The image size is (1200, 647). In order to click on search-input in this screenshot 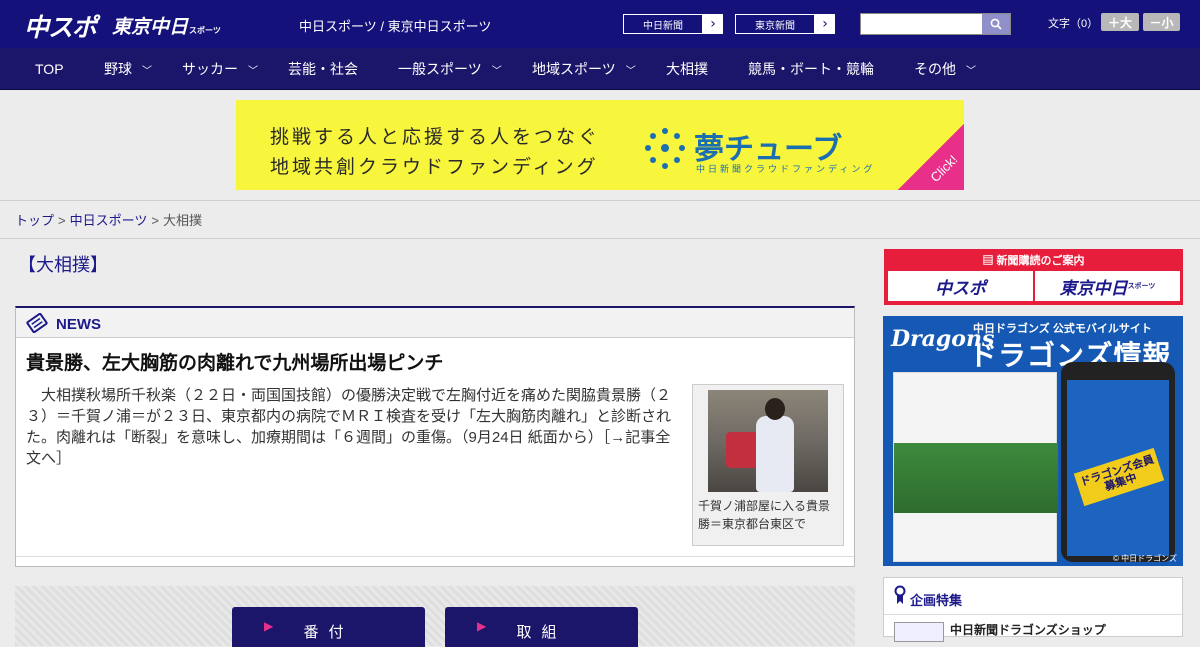, I will do `click(935, 24)`.